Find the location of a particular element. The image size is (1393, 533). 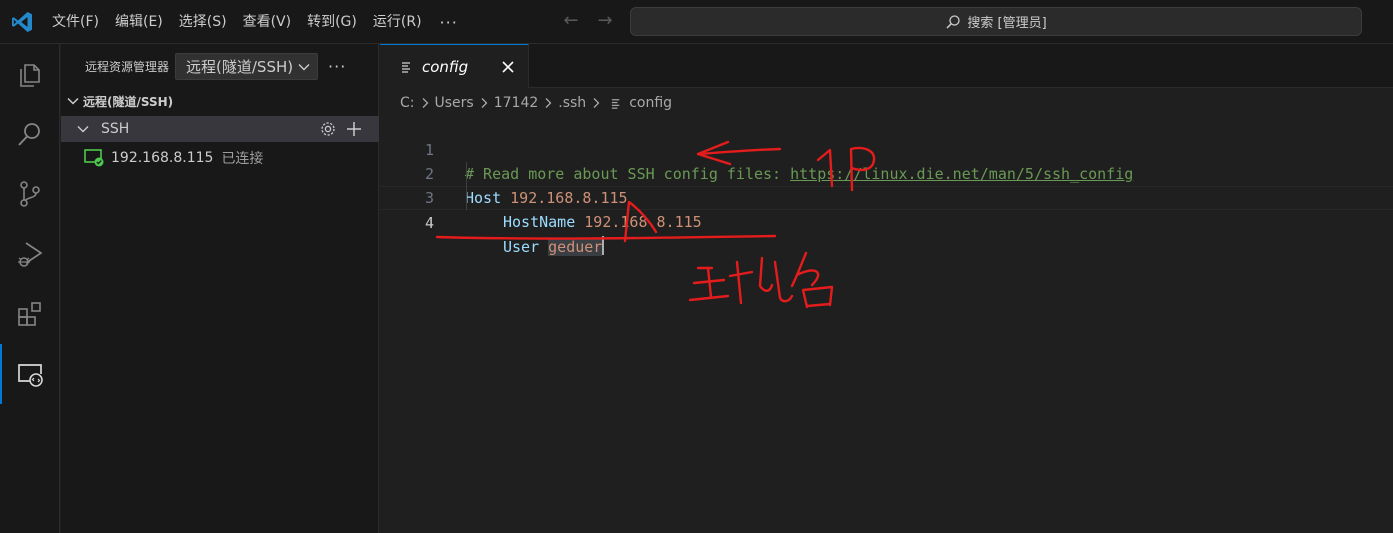

activity-remote-explorer is located at coordinates (30, 374).